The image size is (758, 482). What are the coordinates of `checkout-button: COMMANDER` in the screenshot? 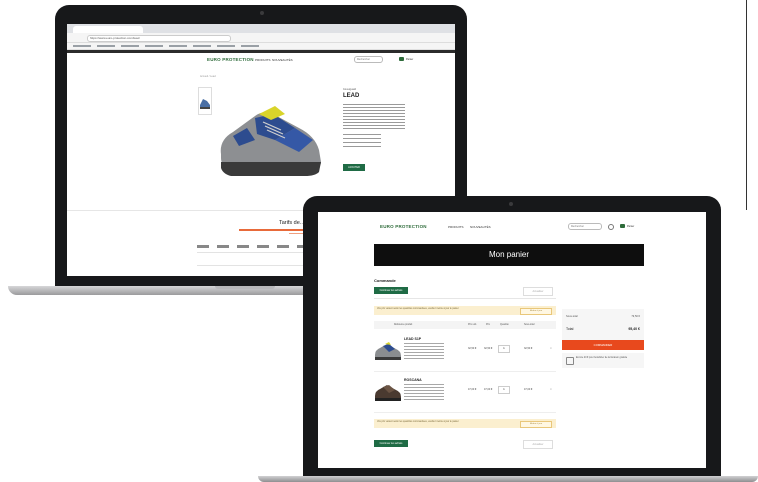 It's located at (603, 345).